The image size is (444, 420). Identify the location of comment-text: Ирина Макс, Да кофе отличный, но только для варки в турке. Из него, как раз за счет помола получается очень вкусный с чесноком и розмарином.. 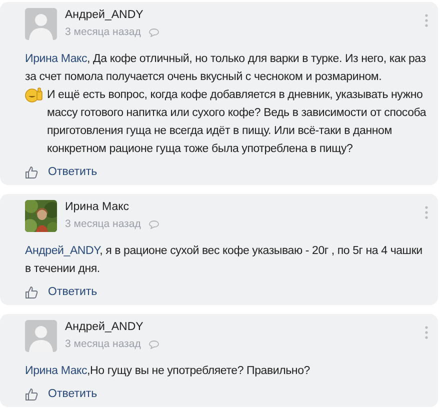
(226, 68).